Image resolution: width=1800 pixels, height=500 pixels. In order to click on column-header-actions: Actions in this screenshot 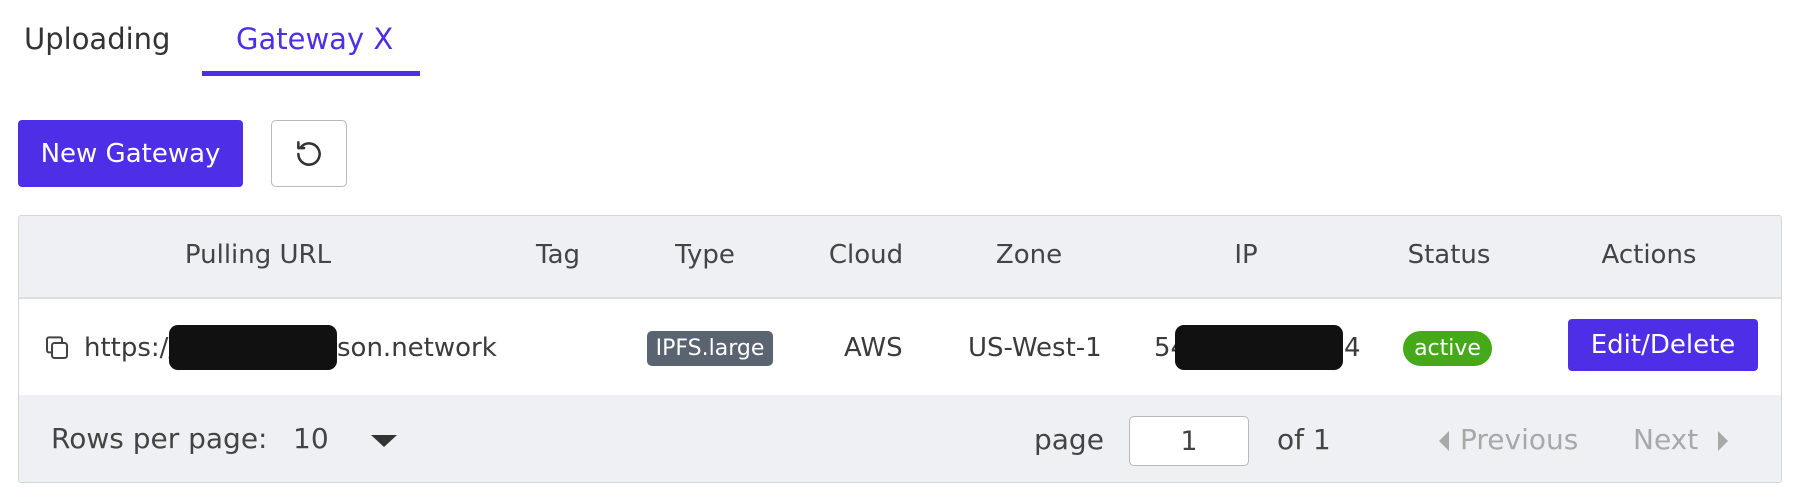, I will do `click(1649, 255)`.